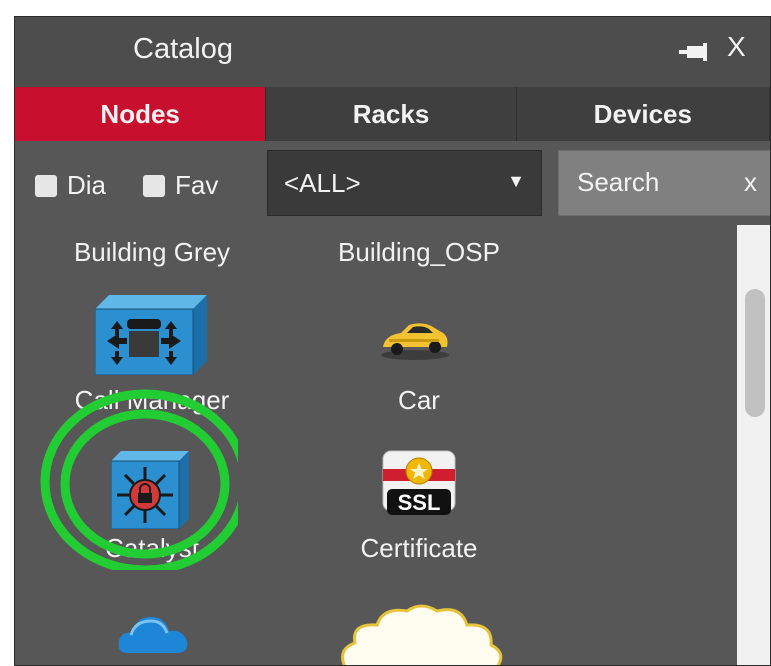  I want to click on scrollbar-thumb, so click(755, 353).